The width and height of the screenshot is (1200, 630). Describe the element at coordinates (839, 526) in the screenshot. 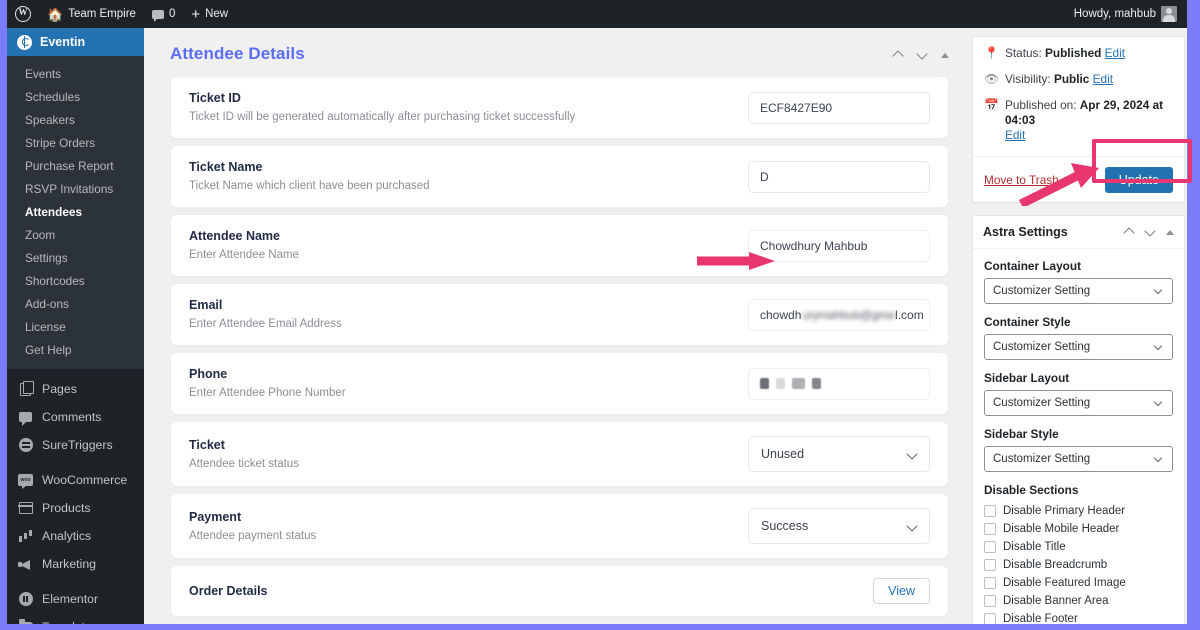

I see `payment-status-select: Success` at that location.